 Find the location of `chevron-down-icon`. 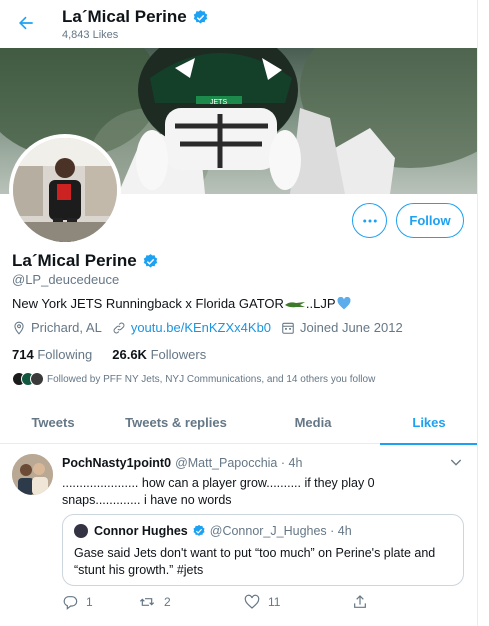

chevron-down-icon is located at coordinates (456, 462).